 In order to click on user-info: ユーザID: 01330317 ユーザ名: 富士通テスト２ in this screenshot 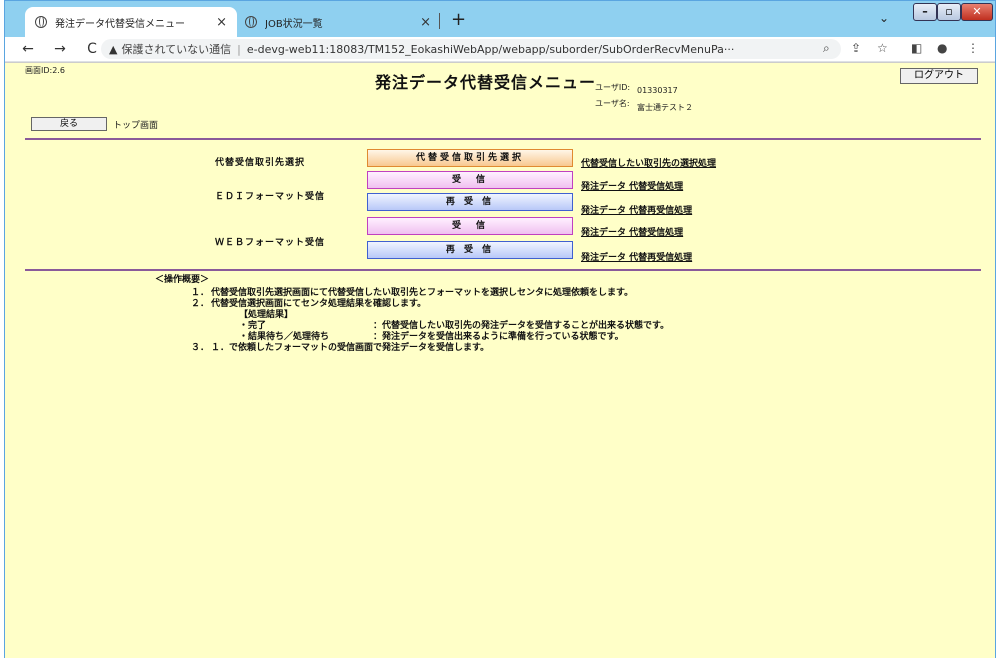, I will do `click(644, 100)`.